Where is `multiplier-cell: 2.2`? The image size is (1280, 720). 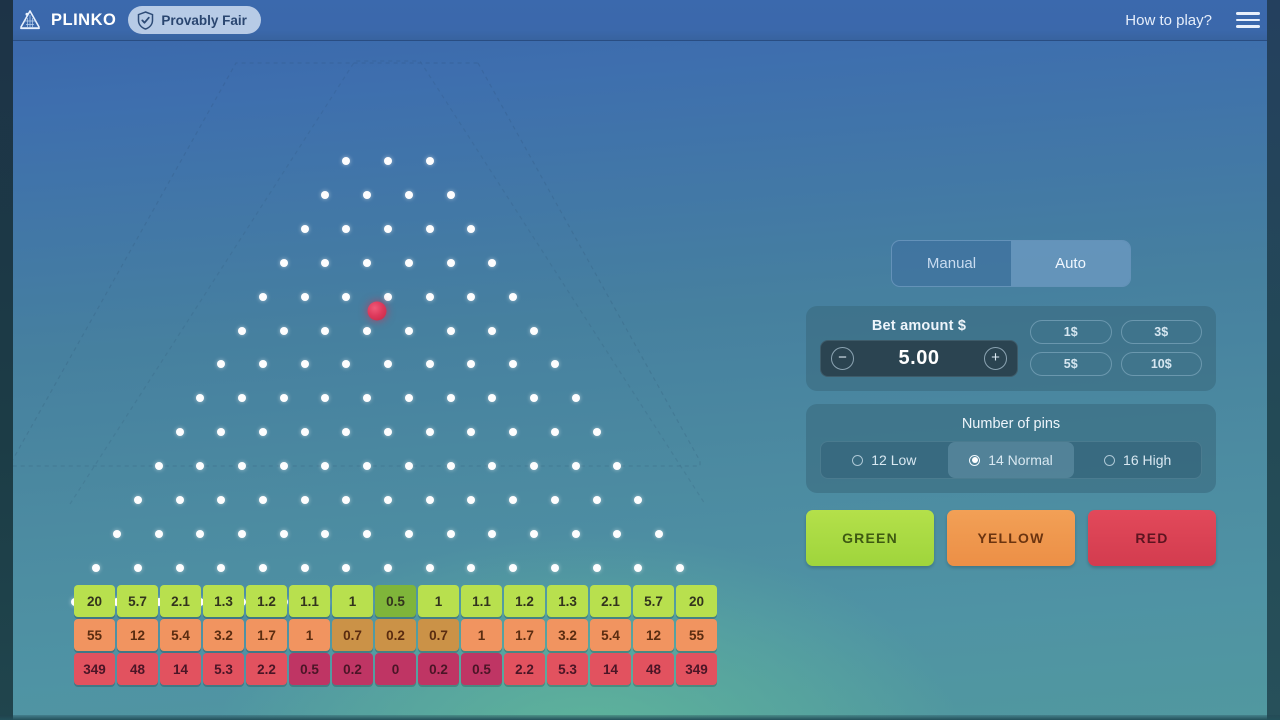
multiplier-cell: 2.2 is located at coordinates (524, 669).